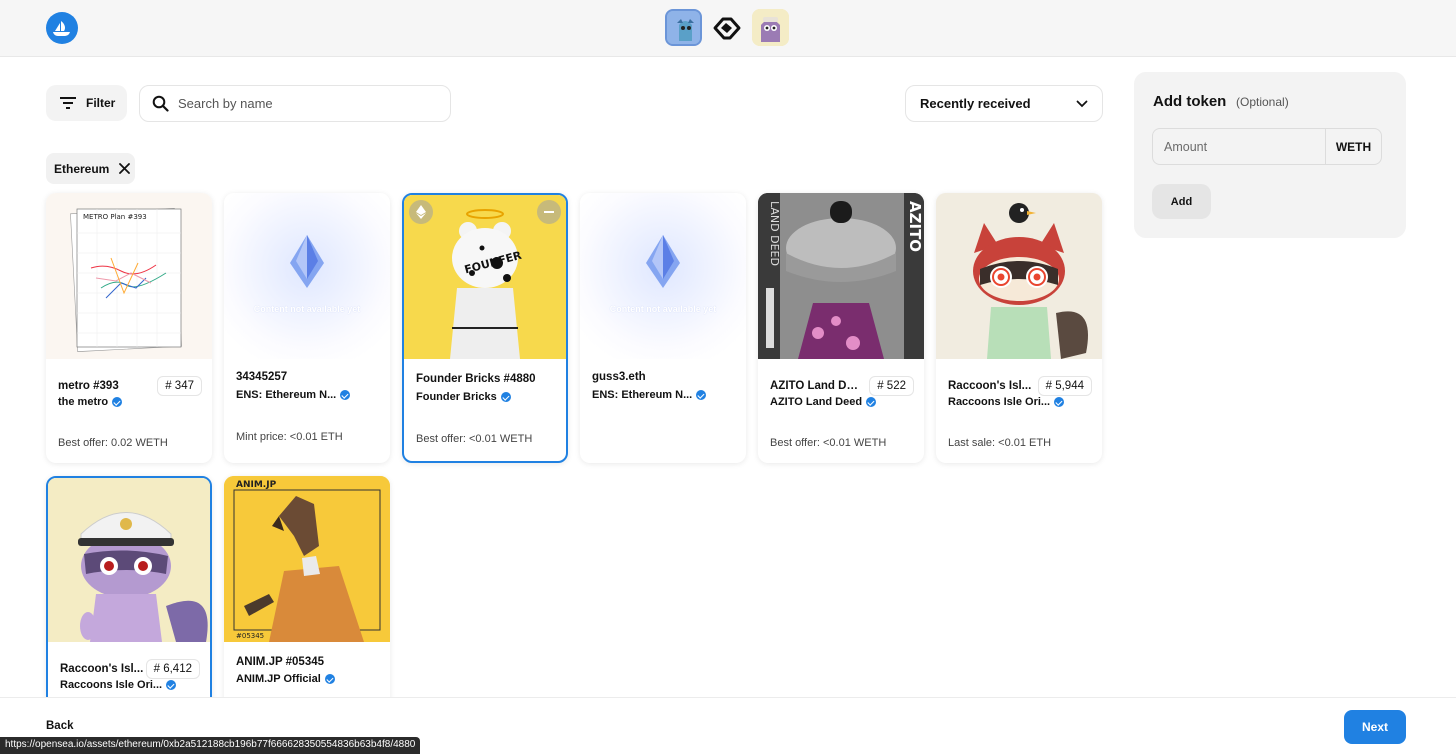 This screenshot has height=754, width=1456. Describe the element at coordinates (476, 379) in the screenshot. I see `nft-name: Founder Bricks #4880` at that location.